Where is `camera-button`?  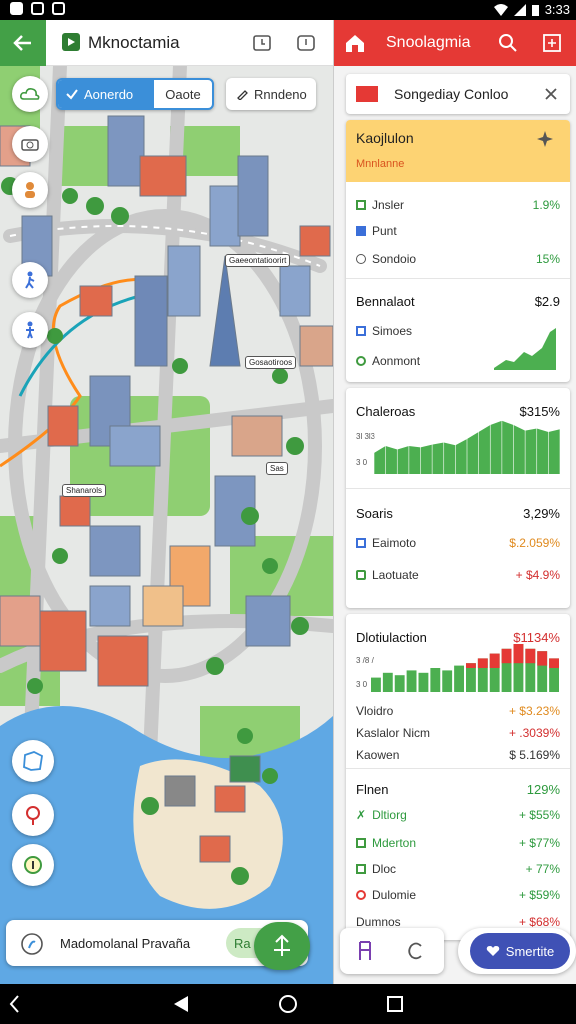 camera-button is located at coordinates (30, 144).